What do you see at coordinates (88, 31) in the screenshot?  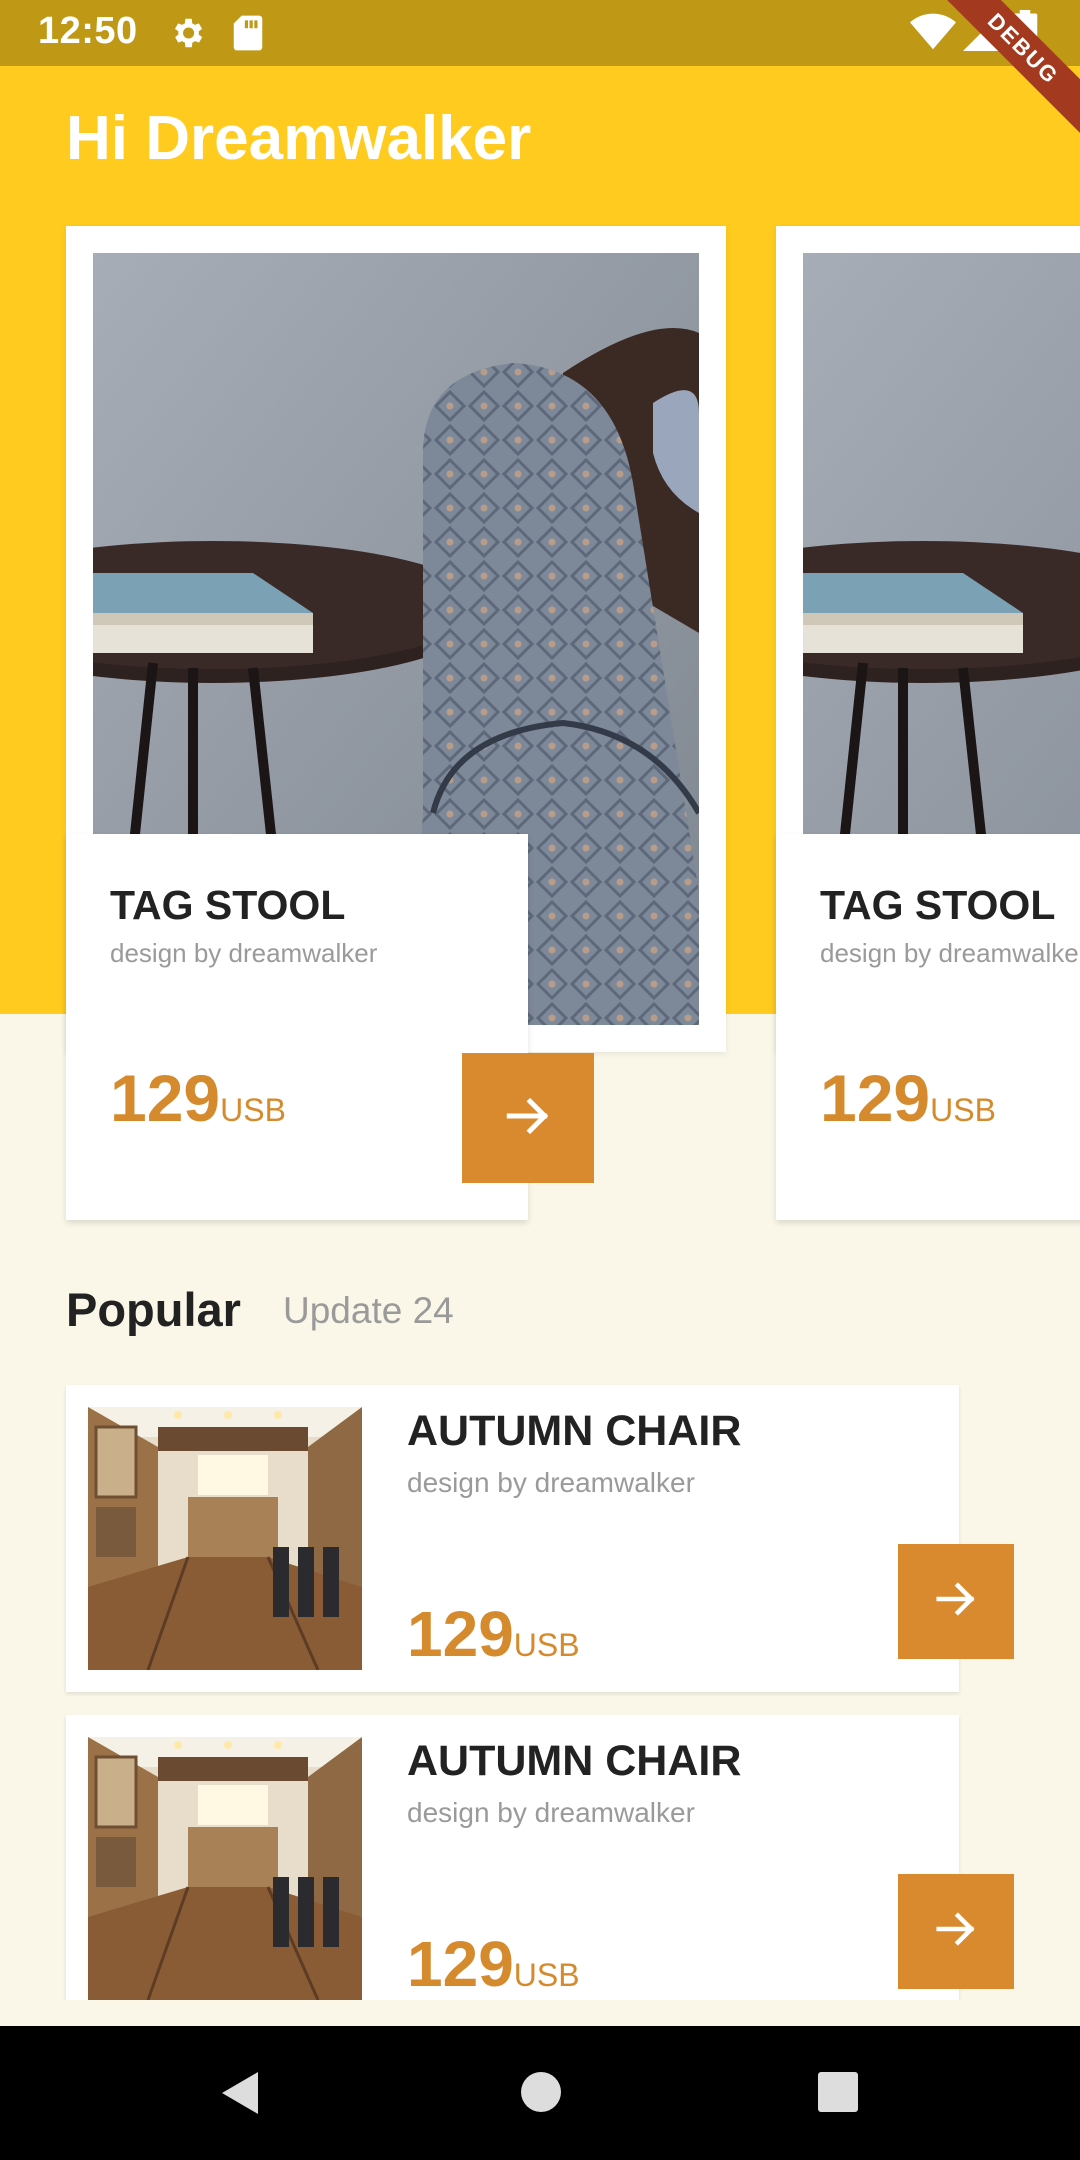 I see `status-time: 12:50` at bounding box center [88, 31].